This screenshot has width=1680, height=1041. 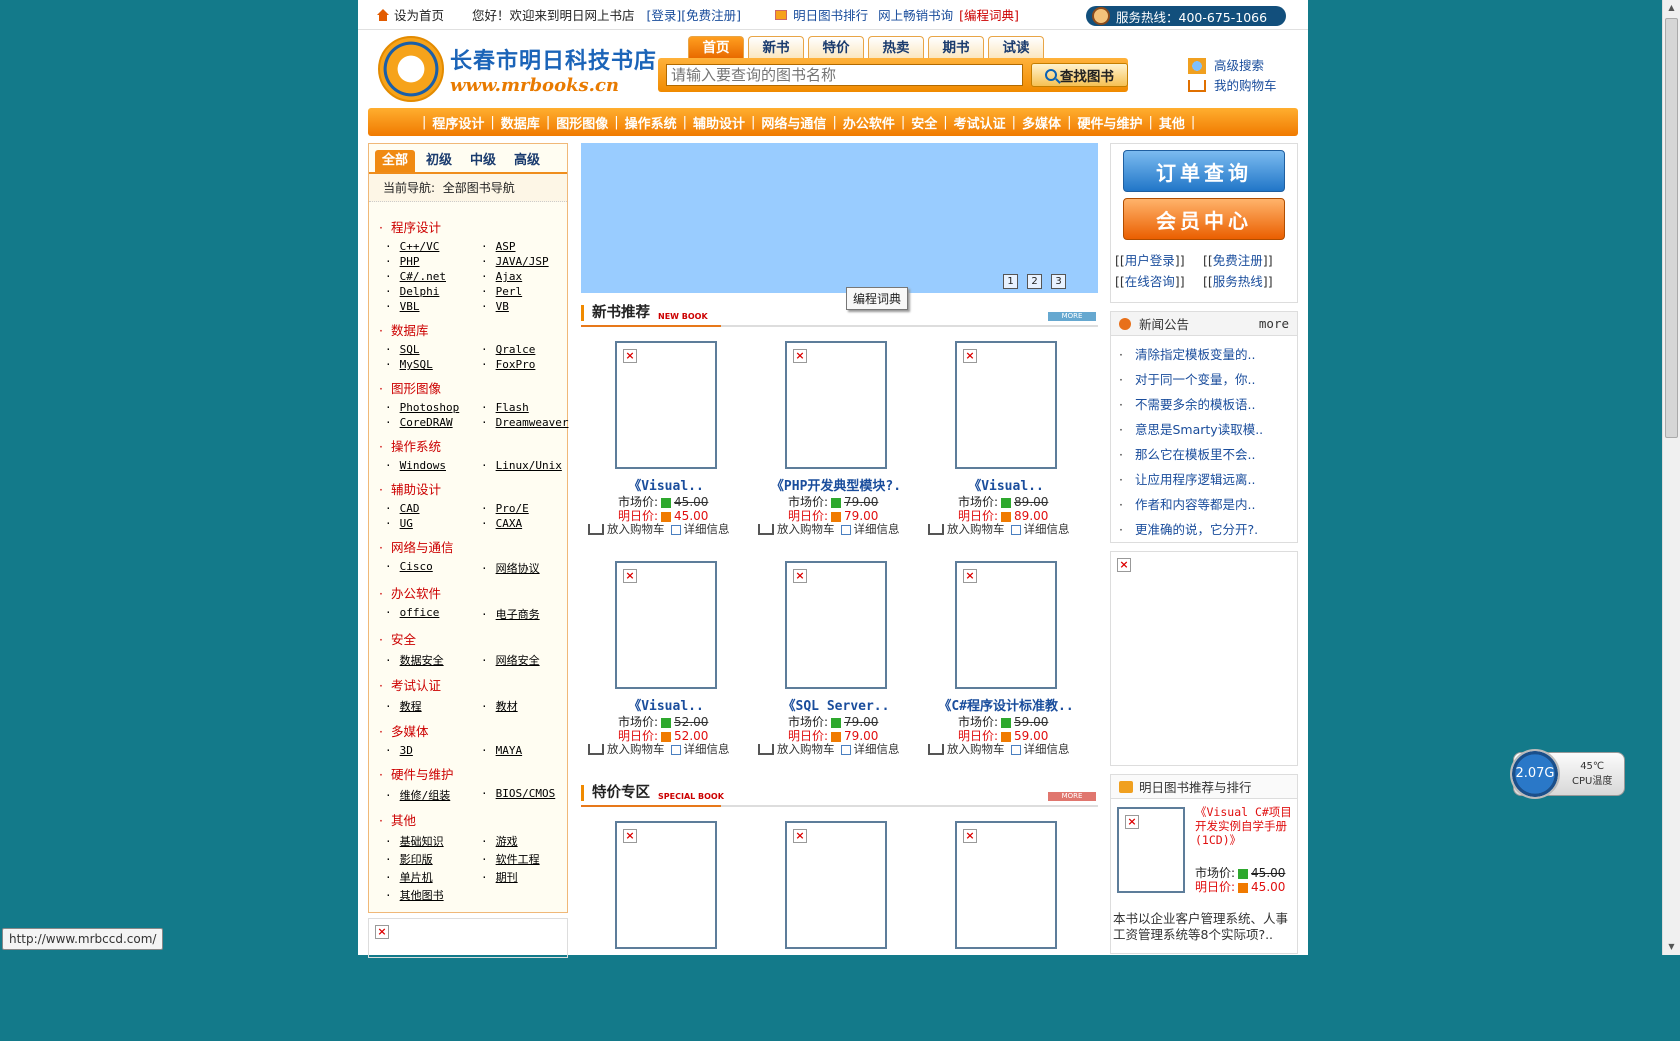 I want to click on category-item-link: Cisco, so click(x=433, y=568).